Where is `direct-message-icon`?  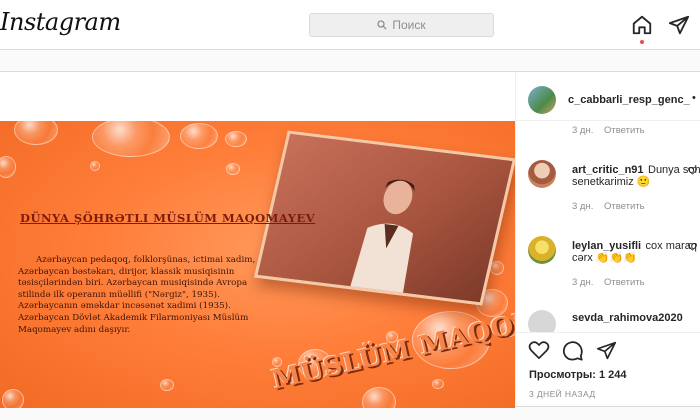
direct-message-icon is located at coordinates (679, 25).